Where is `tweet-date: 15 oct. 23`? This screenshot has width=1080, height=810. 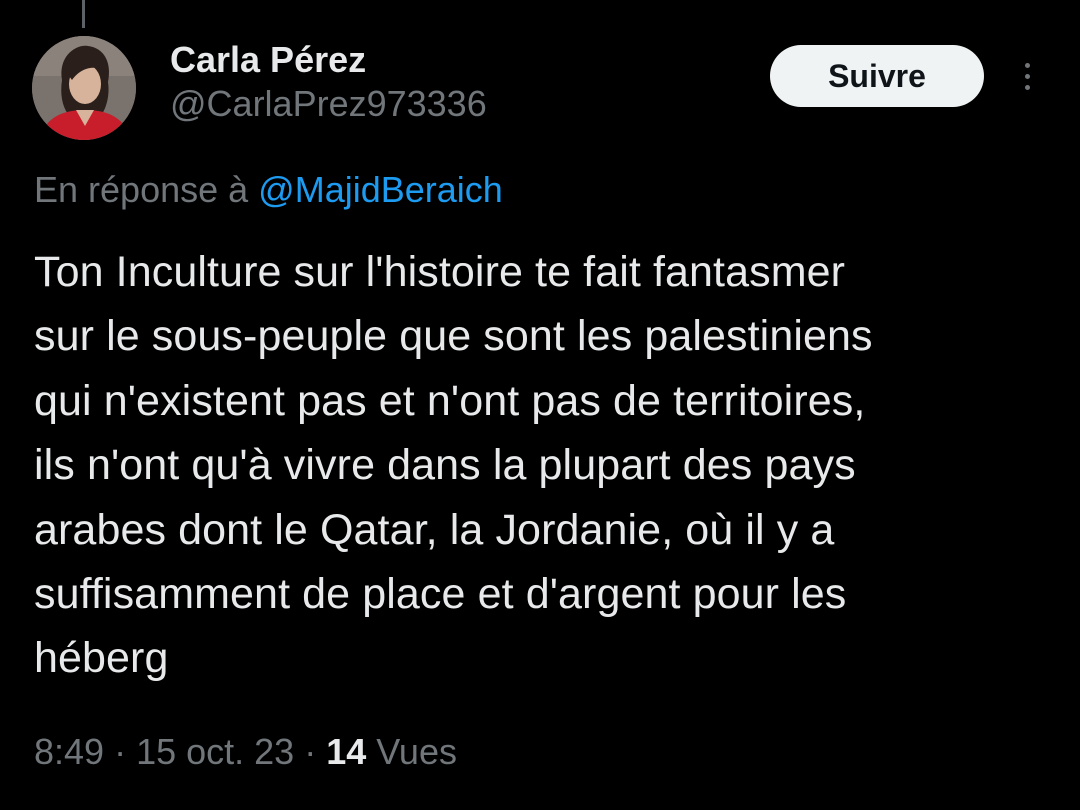
tweet-date: 15 oct. 23 is located at coordinates (215, 751).